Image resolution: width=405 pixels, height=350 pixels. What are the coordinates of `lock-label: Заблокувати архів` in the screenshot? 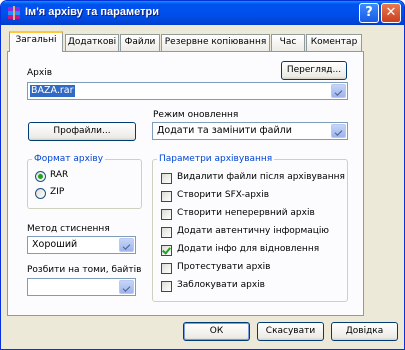 It's located at (221, 285).